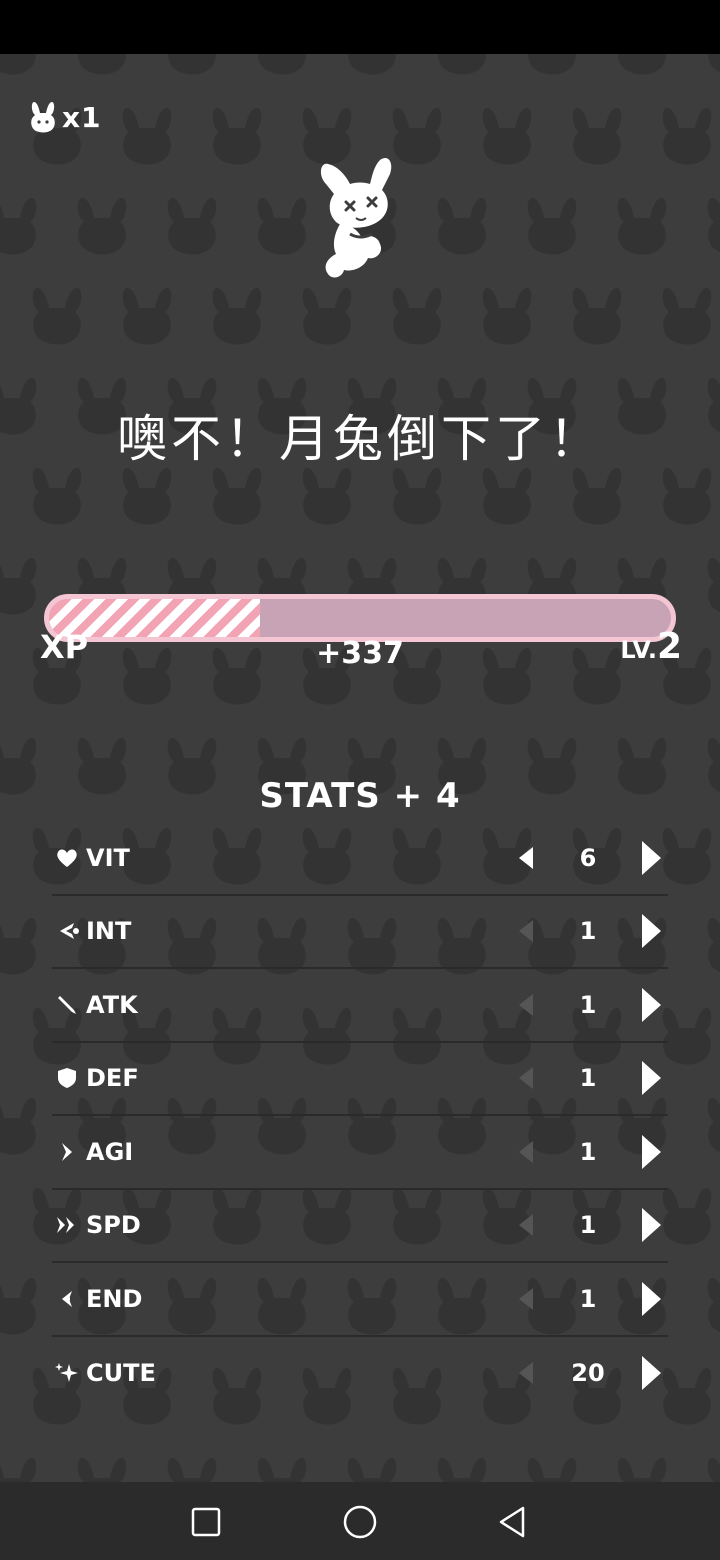 Image resolution: width=720 pixels, height=1560 pixels. I want to click on decrease-cute-button, so click(526, 1373).